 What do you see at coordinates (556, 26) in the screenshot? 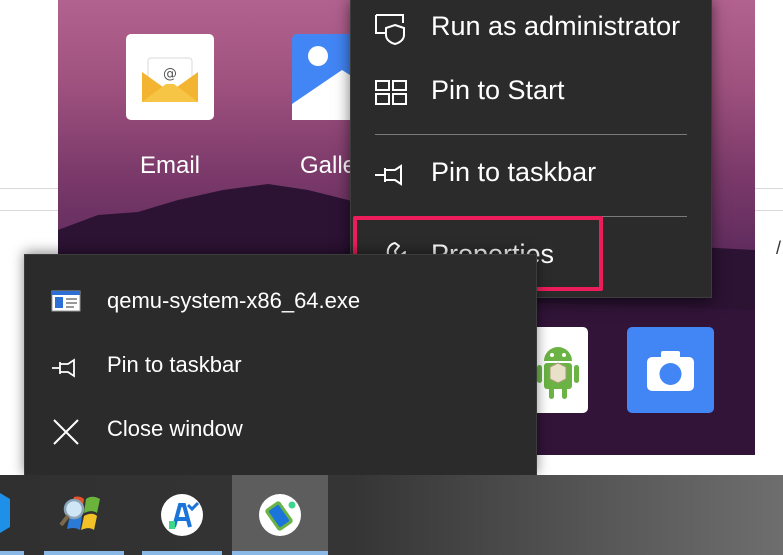
I see `menu-item-label: Run as administrator` at bounding box center [556, 26].